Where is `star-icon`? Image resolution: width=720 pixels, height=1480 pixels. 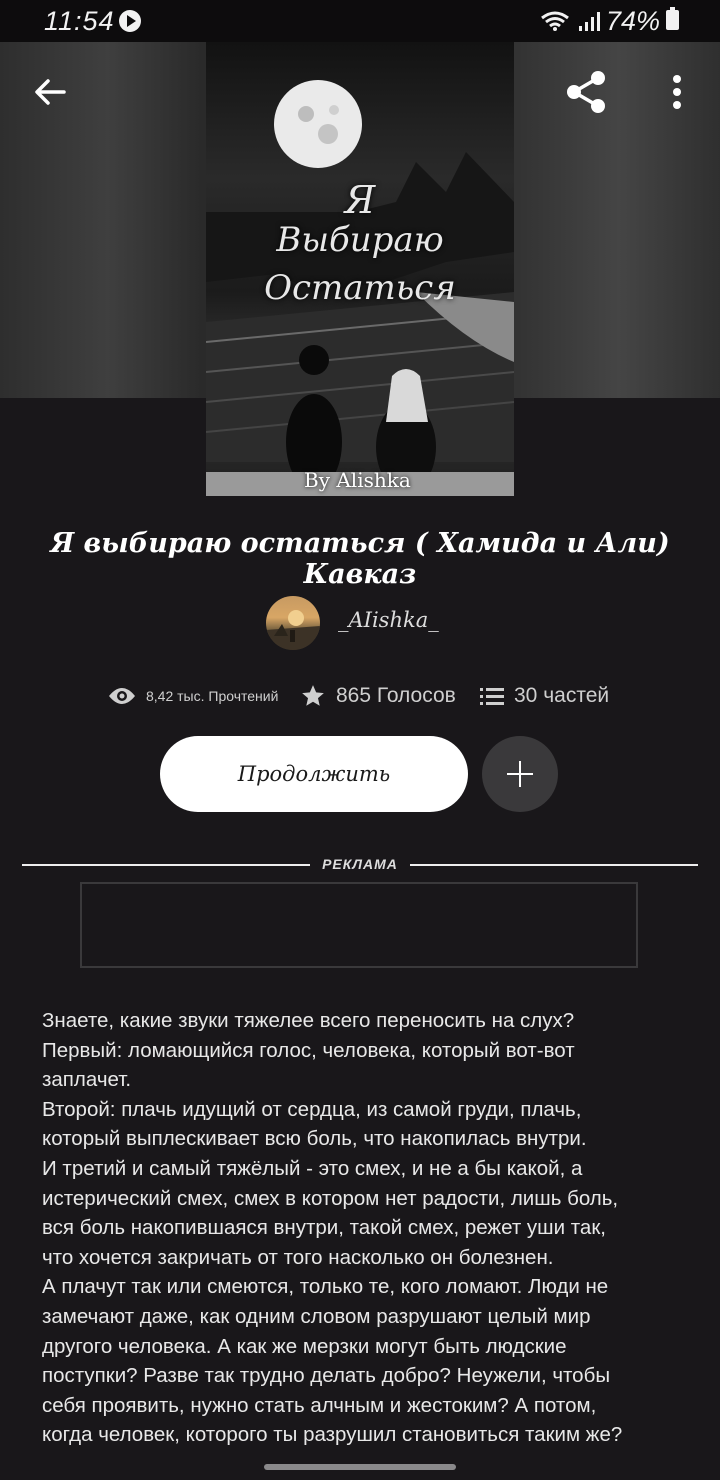 star-icon is located at coordinates (313, 695).